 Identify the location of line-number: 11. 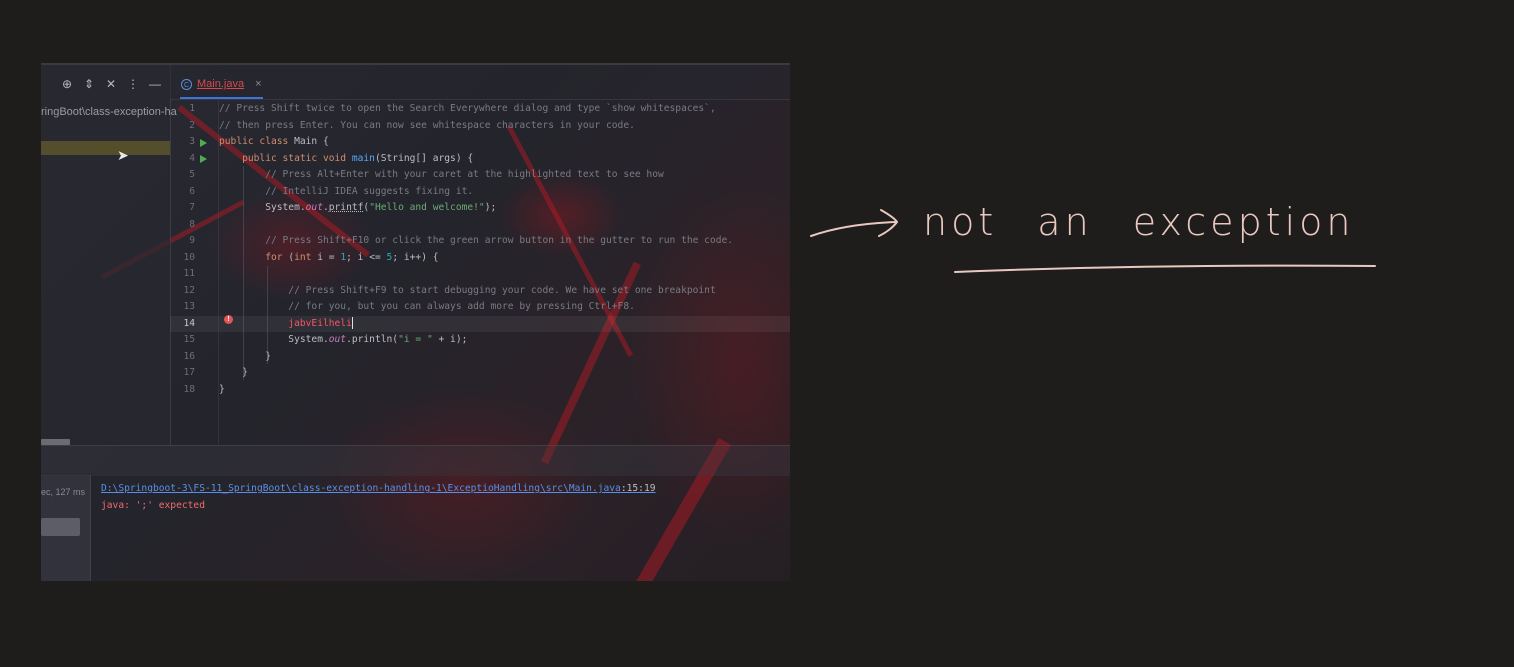
(189, 273).